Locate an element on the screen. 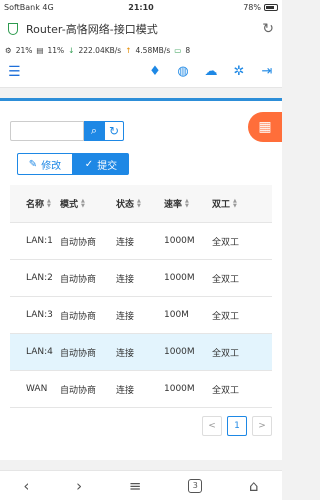  battery-percent: 78% is located at coordinates (252, 7).